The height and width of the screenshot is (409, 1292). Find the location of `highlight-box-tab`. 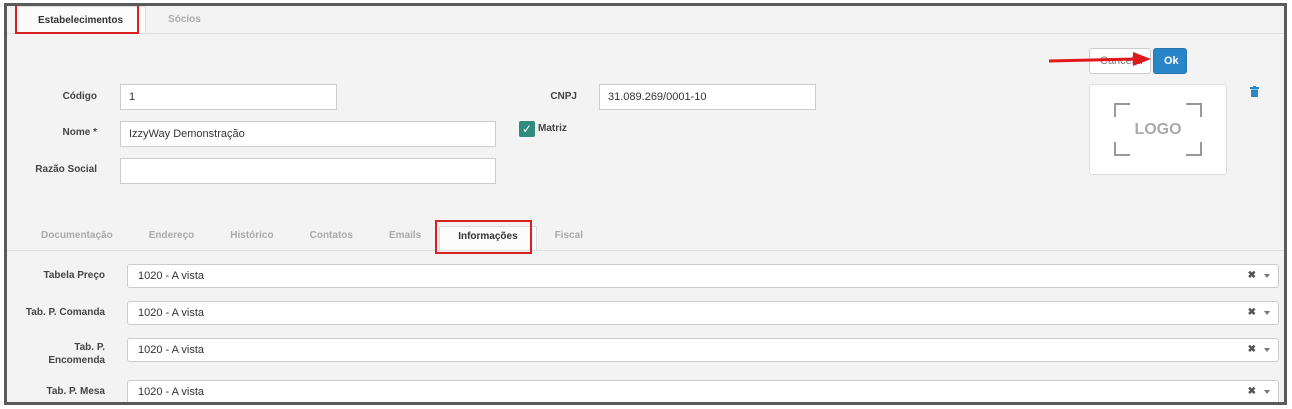

highlight-box-tab is located at coordinates (77, 20).